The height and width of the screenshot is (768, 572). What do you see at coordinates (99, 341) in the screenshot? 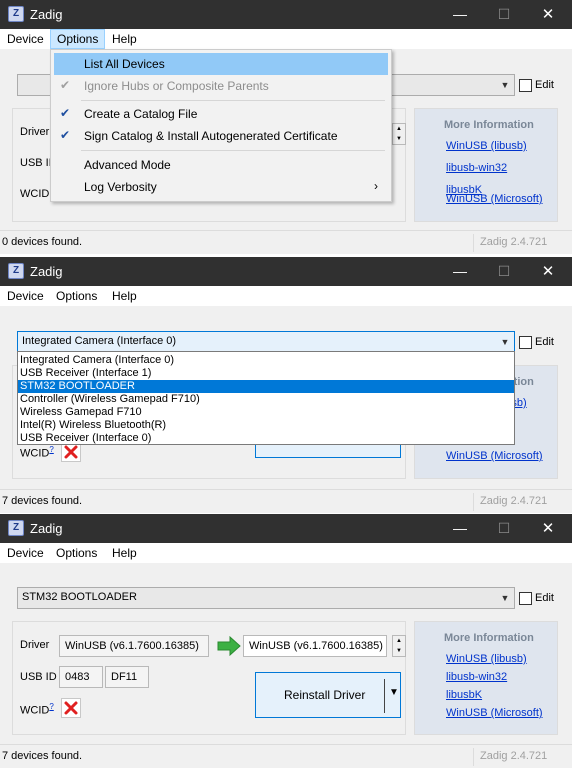
I see `device-dropdown-value: Integrated Camera (Interface 0)` at bounding box center [99, 341].